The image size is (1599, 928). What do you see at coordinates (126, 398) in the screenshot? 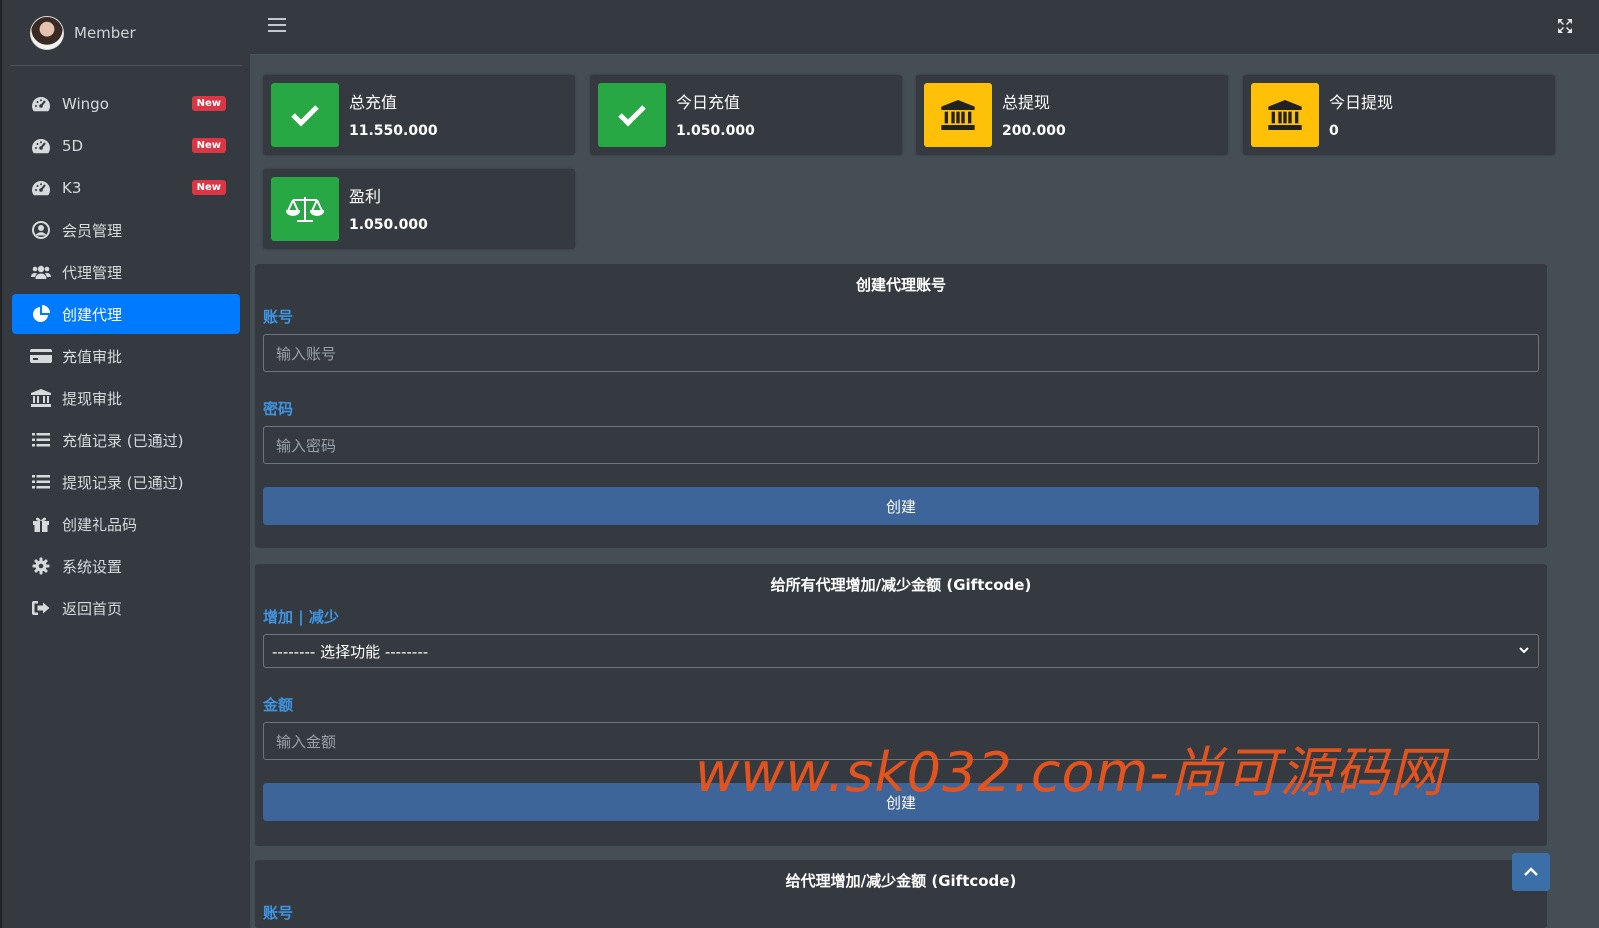
I see `sidebar-item-withdraw-approval: 提现审批` at bounding box center [126, 398].